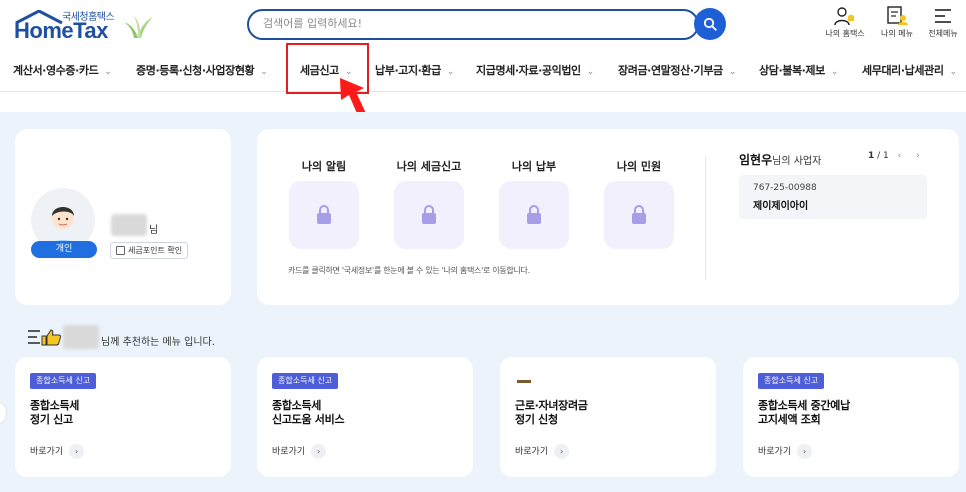 The height and width of the screenshot is (492, 966). I want to click on recommend-card: 근로·자녀장려금 정기 신청 바로가기 ›, so click(608, 417).